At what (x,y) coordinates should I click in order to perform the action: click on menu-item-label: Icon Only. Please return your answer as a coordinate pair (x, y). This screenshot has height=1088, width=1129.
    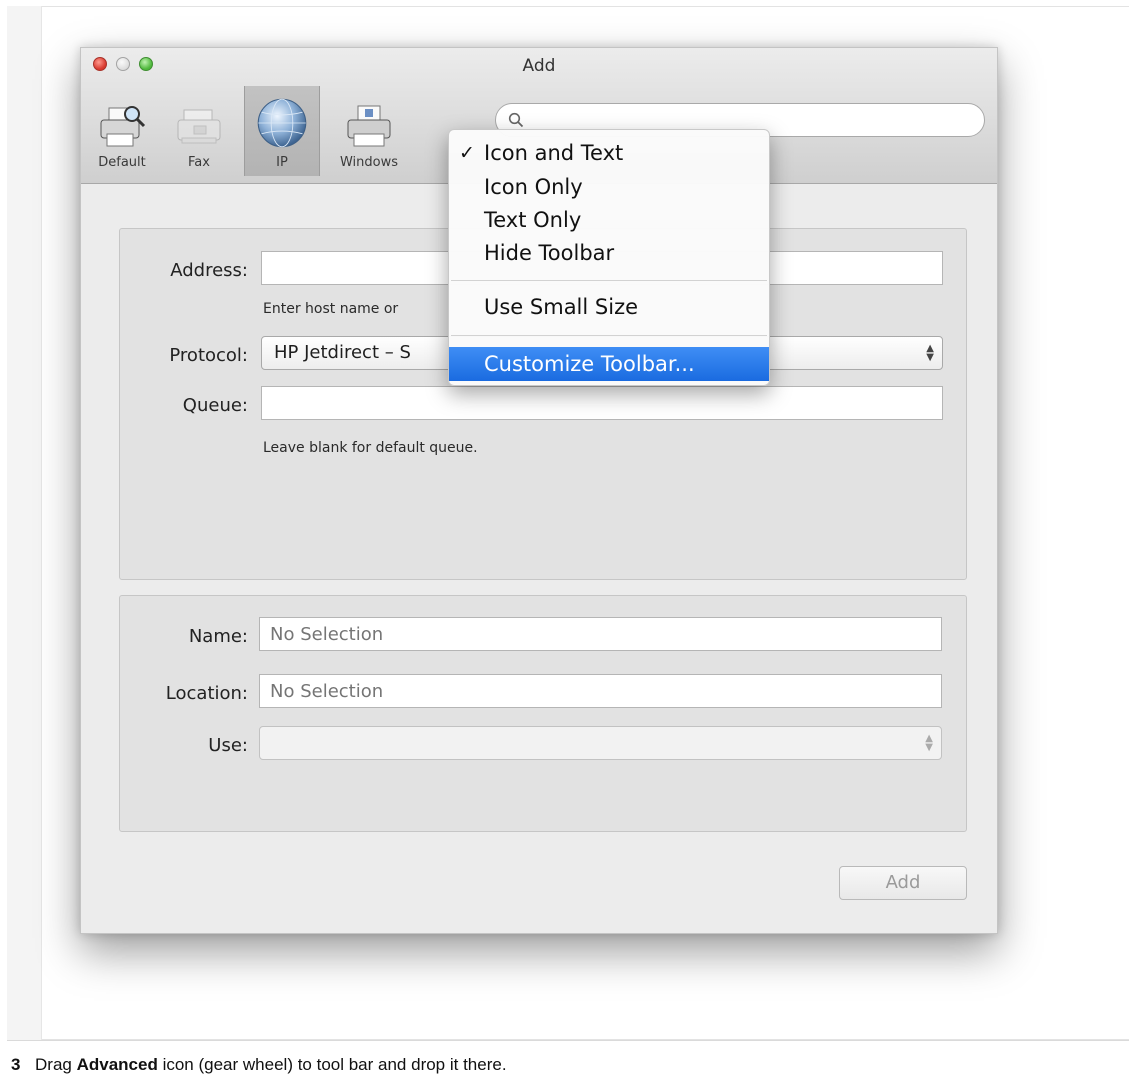
    Looking at the image, I should click on (533, 187).